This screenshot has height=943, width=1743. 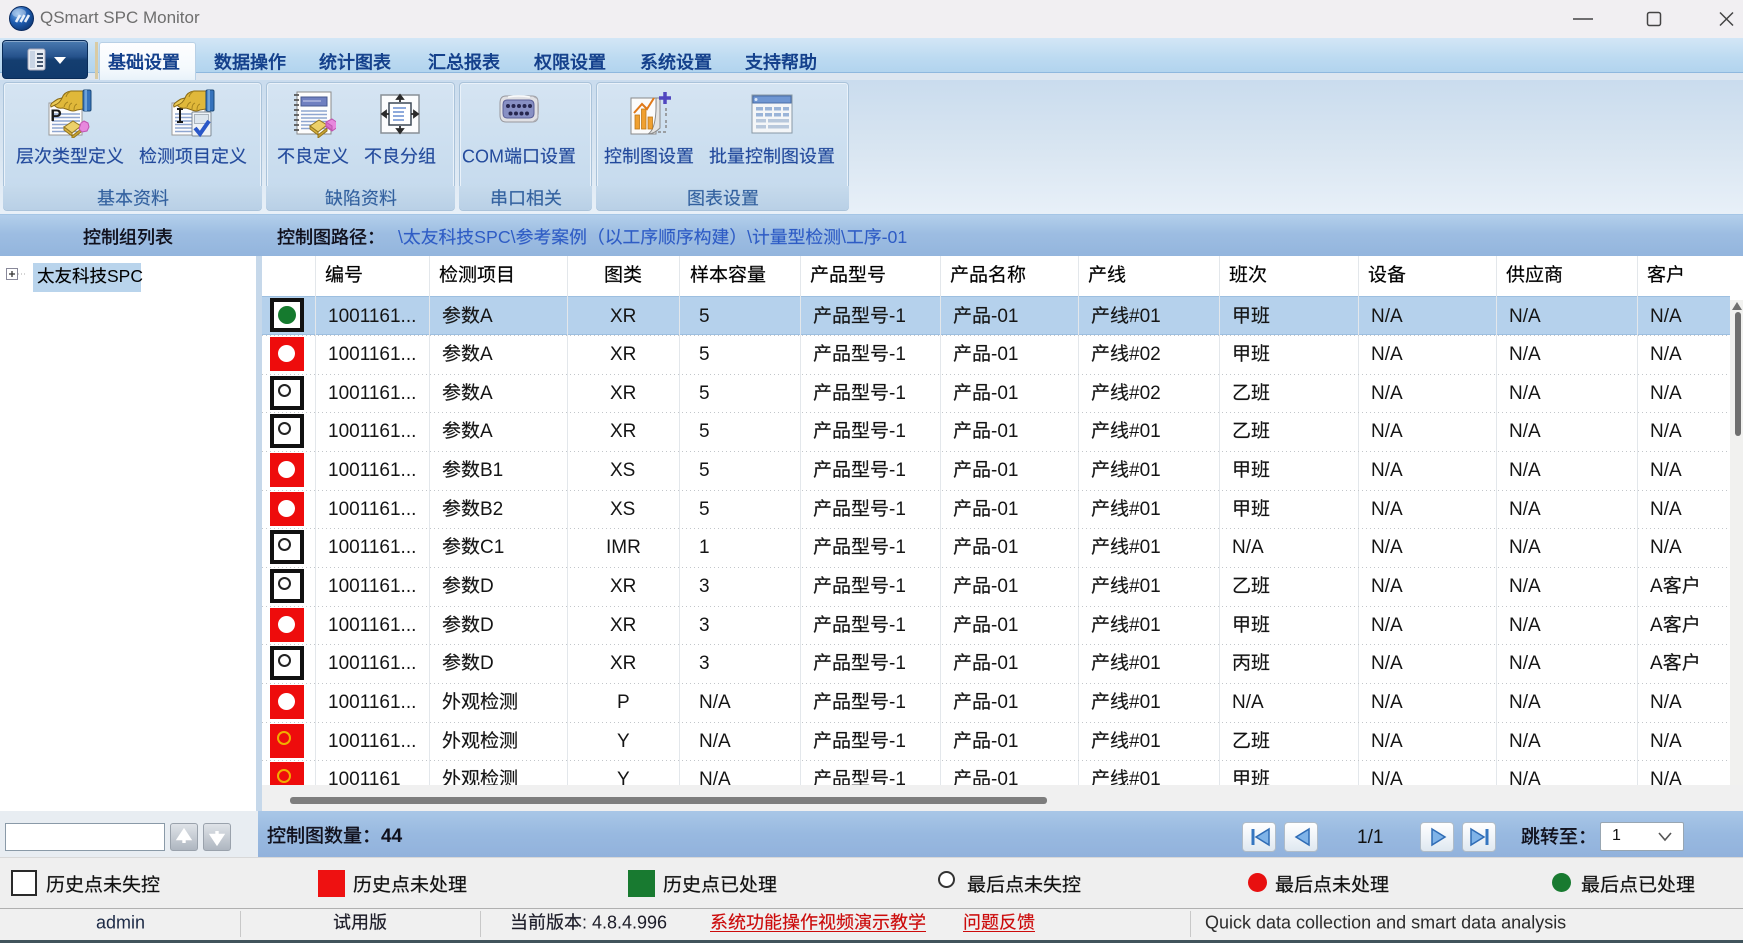 What do you see at coordinates (483, 156) in the screenshot?
I see `svg-text: COM` at bounding box center [483, 156].